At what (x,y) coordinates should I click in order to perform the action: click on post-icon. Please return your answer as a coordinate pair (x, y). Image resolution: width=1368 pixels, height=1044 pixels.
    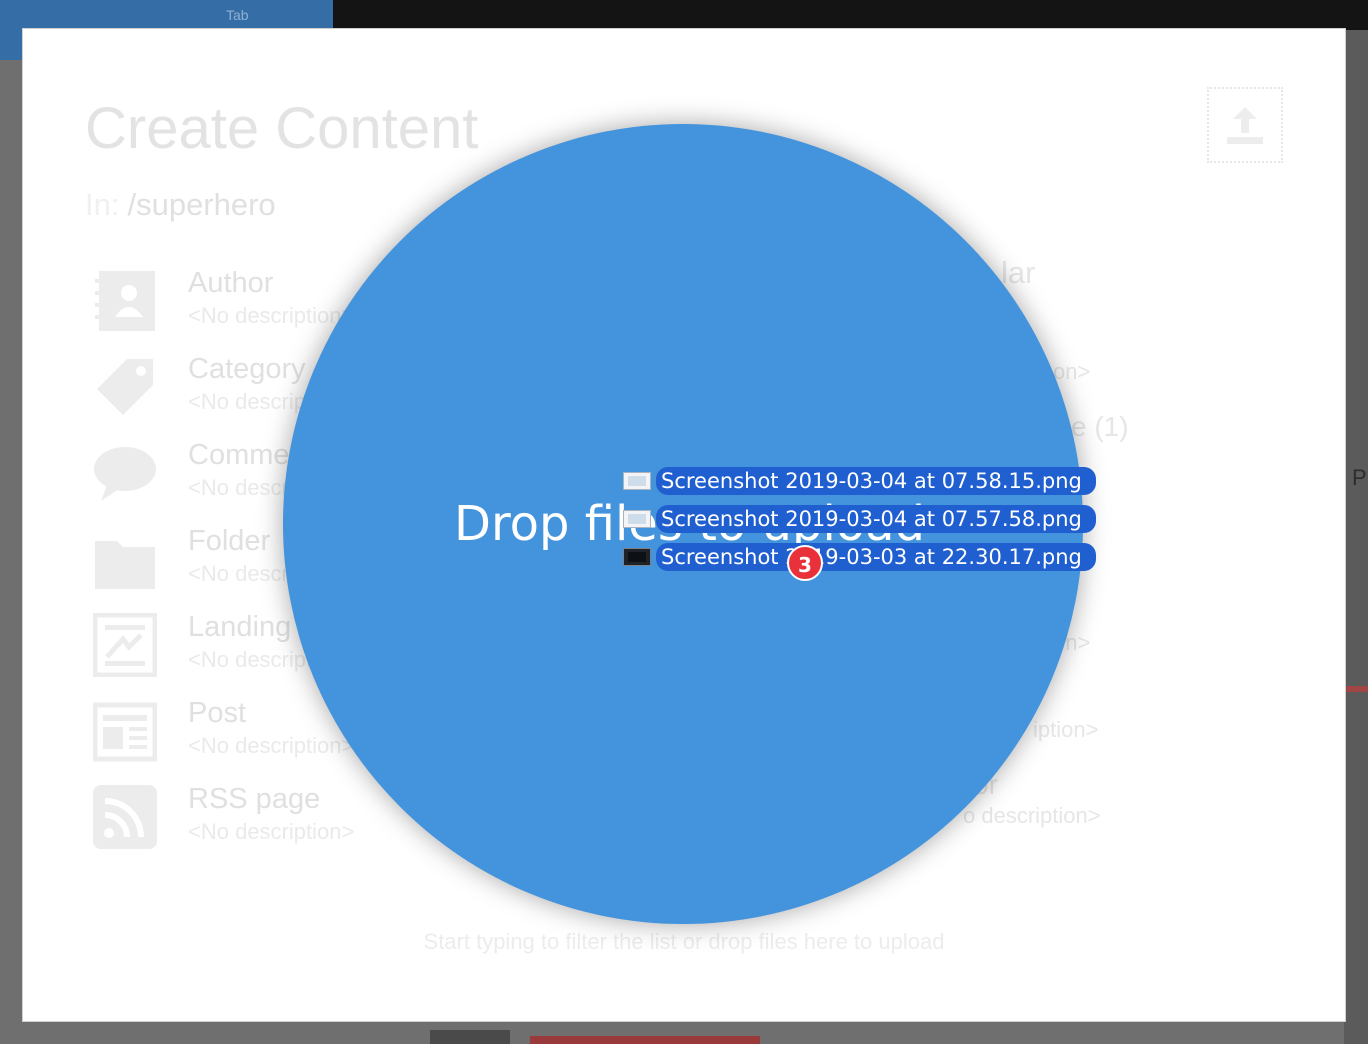
    Looking at the image, I should click on (125, 732).